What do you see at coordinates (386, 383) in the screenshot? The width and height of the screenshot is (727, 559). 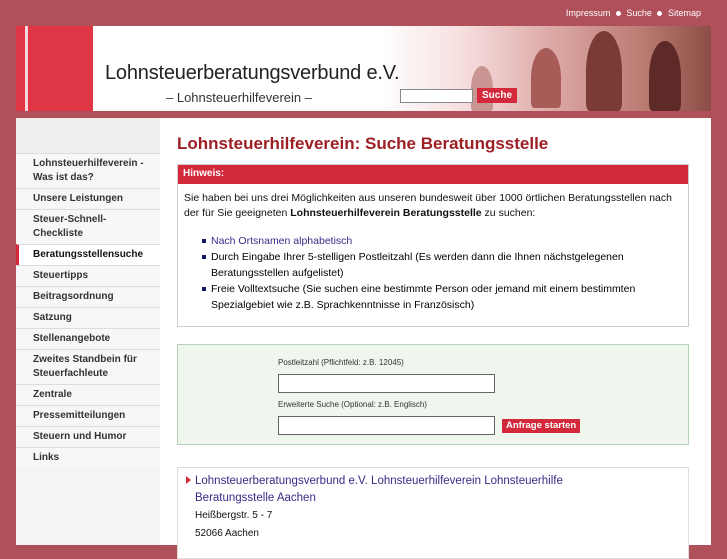 I see `plz-input` at bounding box center [386, 383].